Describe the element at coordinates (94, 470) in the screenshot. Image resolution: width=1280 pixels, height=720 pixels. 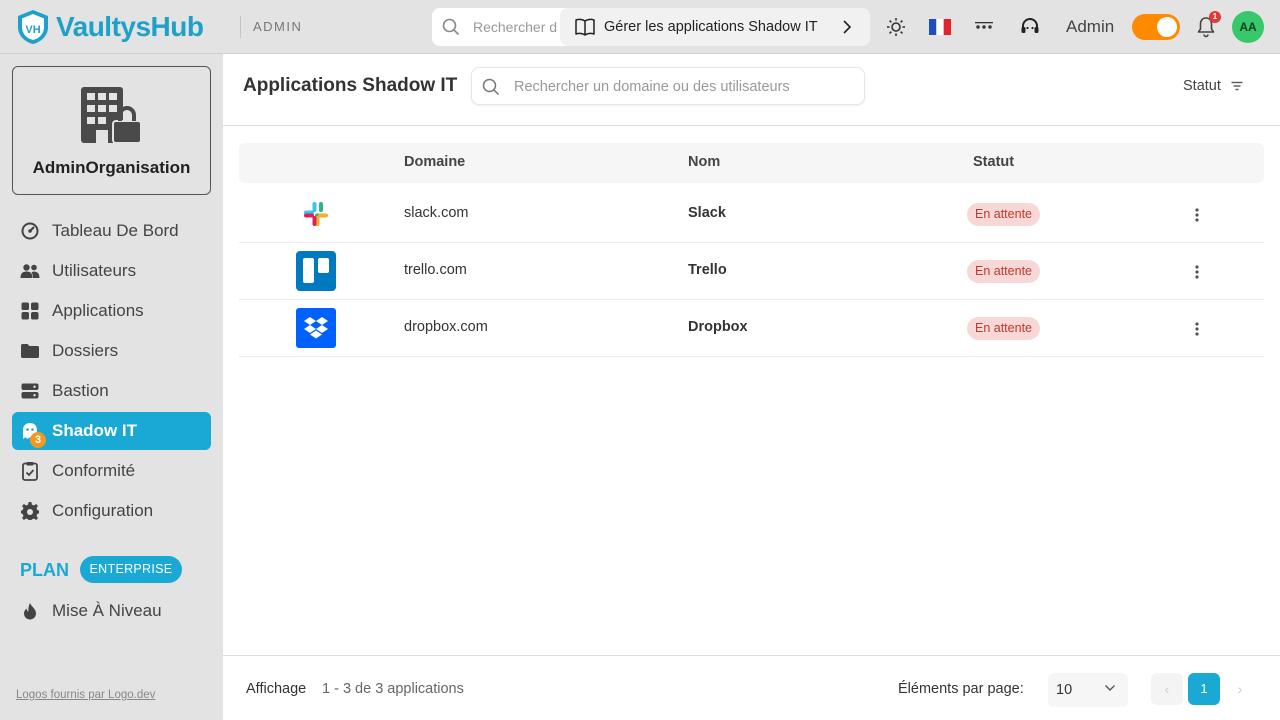
I see `sidebar-item-label: Conformité` at that location.